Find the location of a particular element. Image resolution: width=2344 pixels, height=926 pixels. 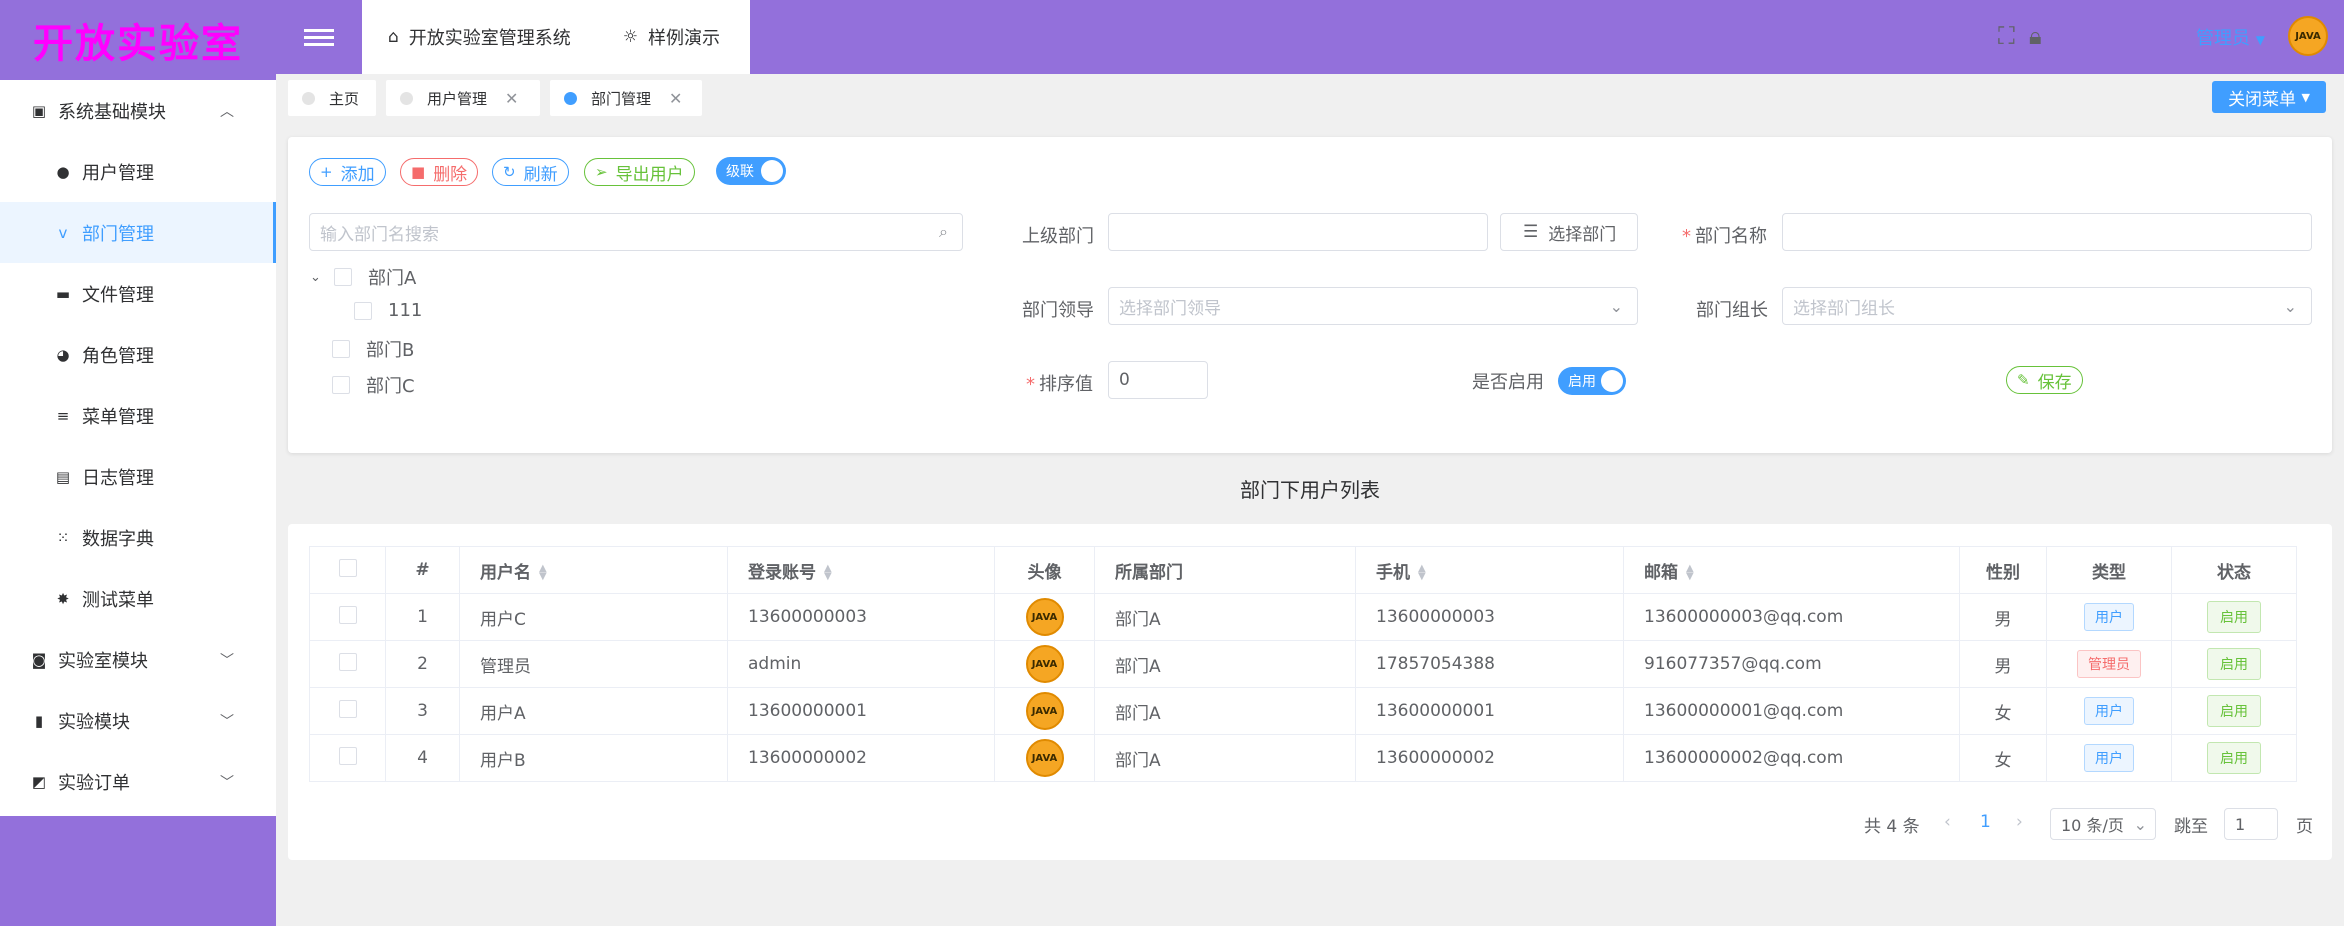

chevron-down-icon: ﹀ is located at coordinates (227, 721).